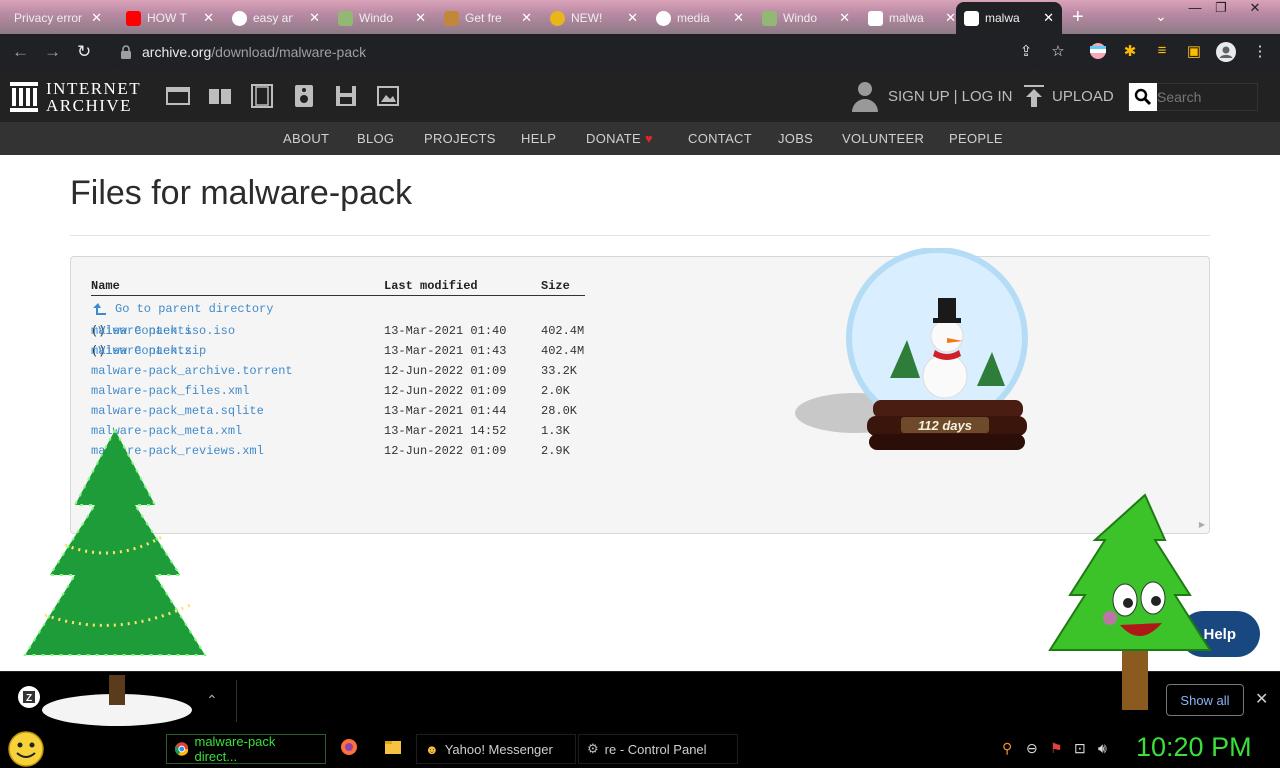 Image resolution: width=1280 pixels, height=768 pixels. What do you see at coordinates (1009, 18) in the screenshot?
I see `browser-tab-active: malwa ✕` at bounding box center [1009, 18].